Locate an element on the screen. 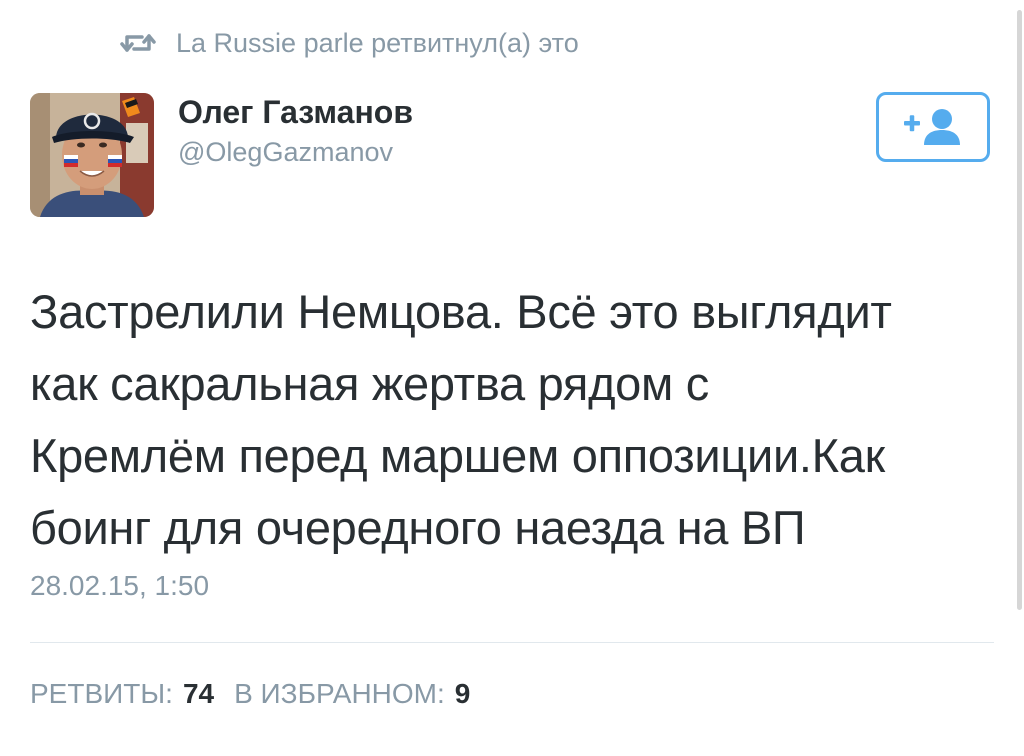  tweet-text-line: боинг для очередного наезда на ВП is located at coordinates (418, 527).